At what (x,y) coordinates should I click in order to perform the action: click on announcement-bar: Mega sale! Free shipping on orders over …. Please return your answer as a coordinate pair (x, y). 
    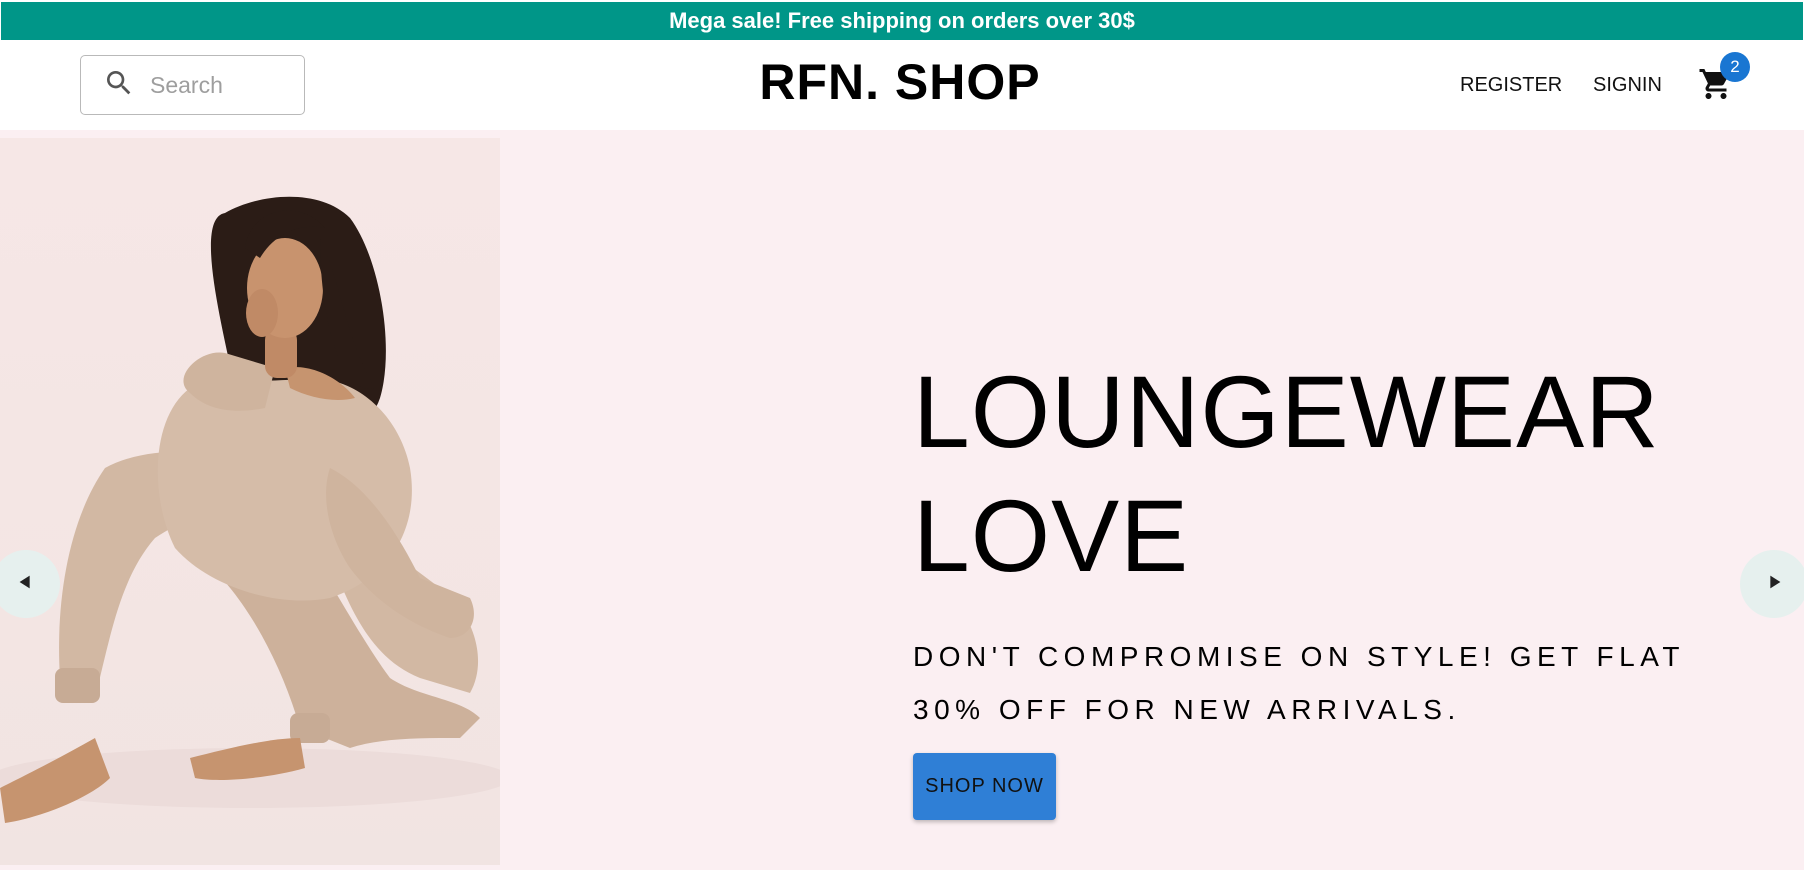
    Looking at the image, I should click on (902, 21).